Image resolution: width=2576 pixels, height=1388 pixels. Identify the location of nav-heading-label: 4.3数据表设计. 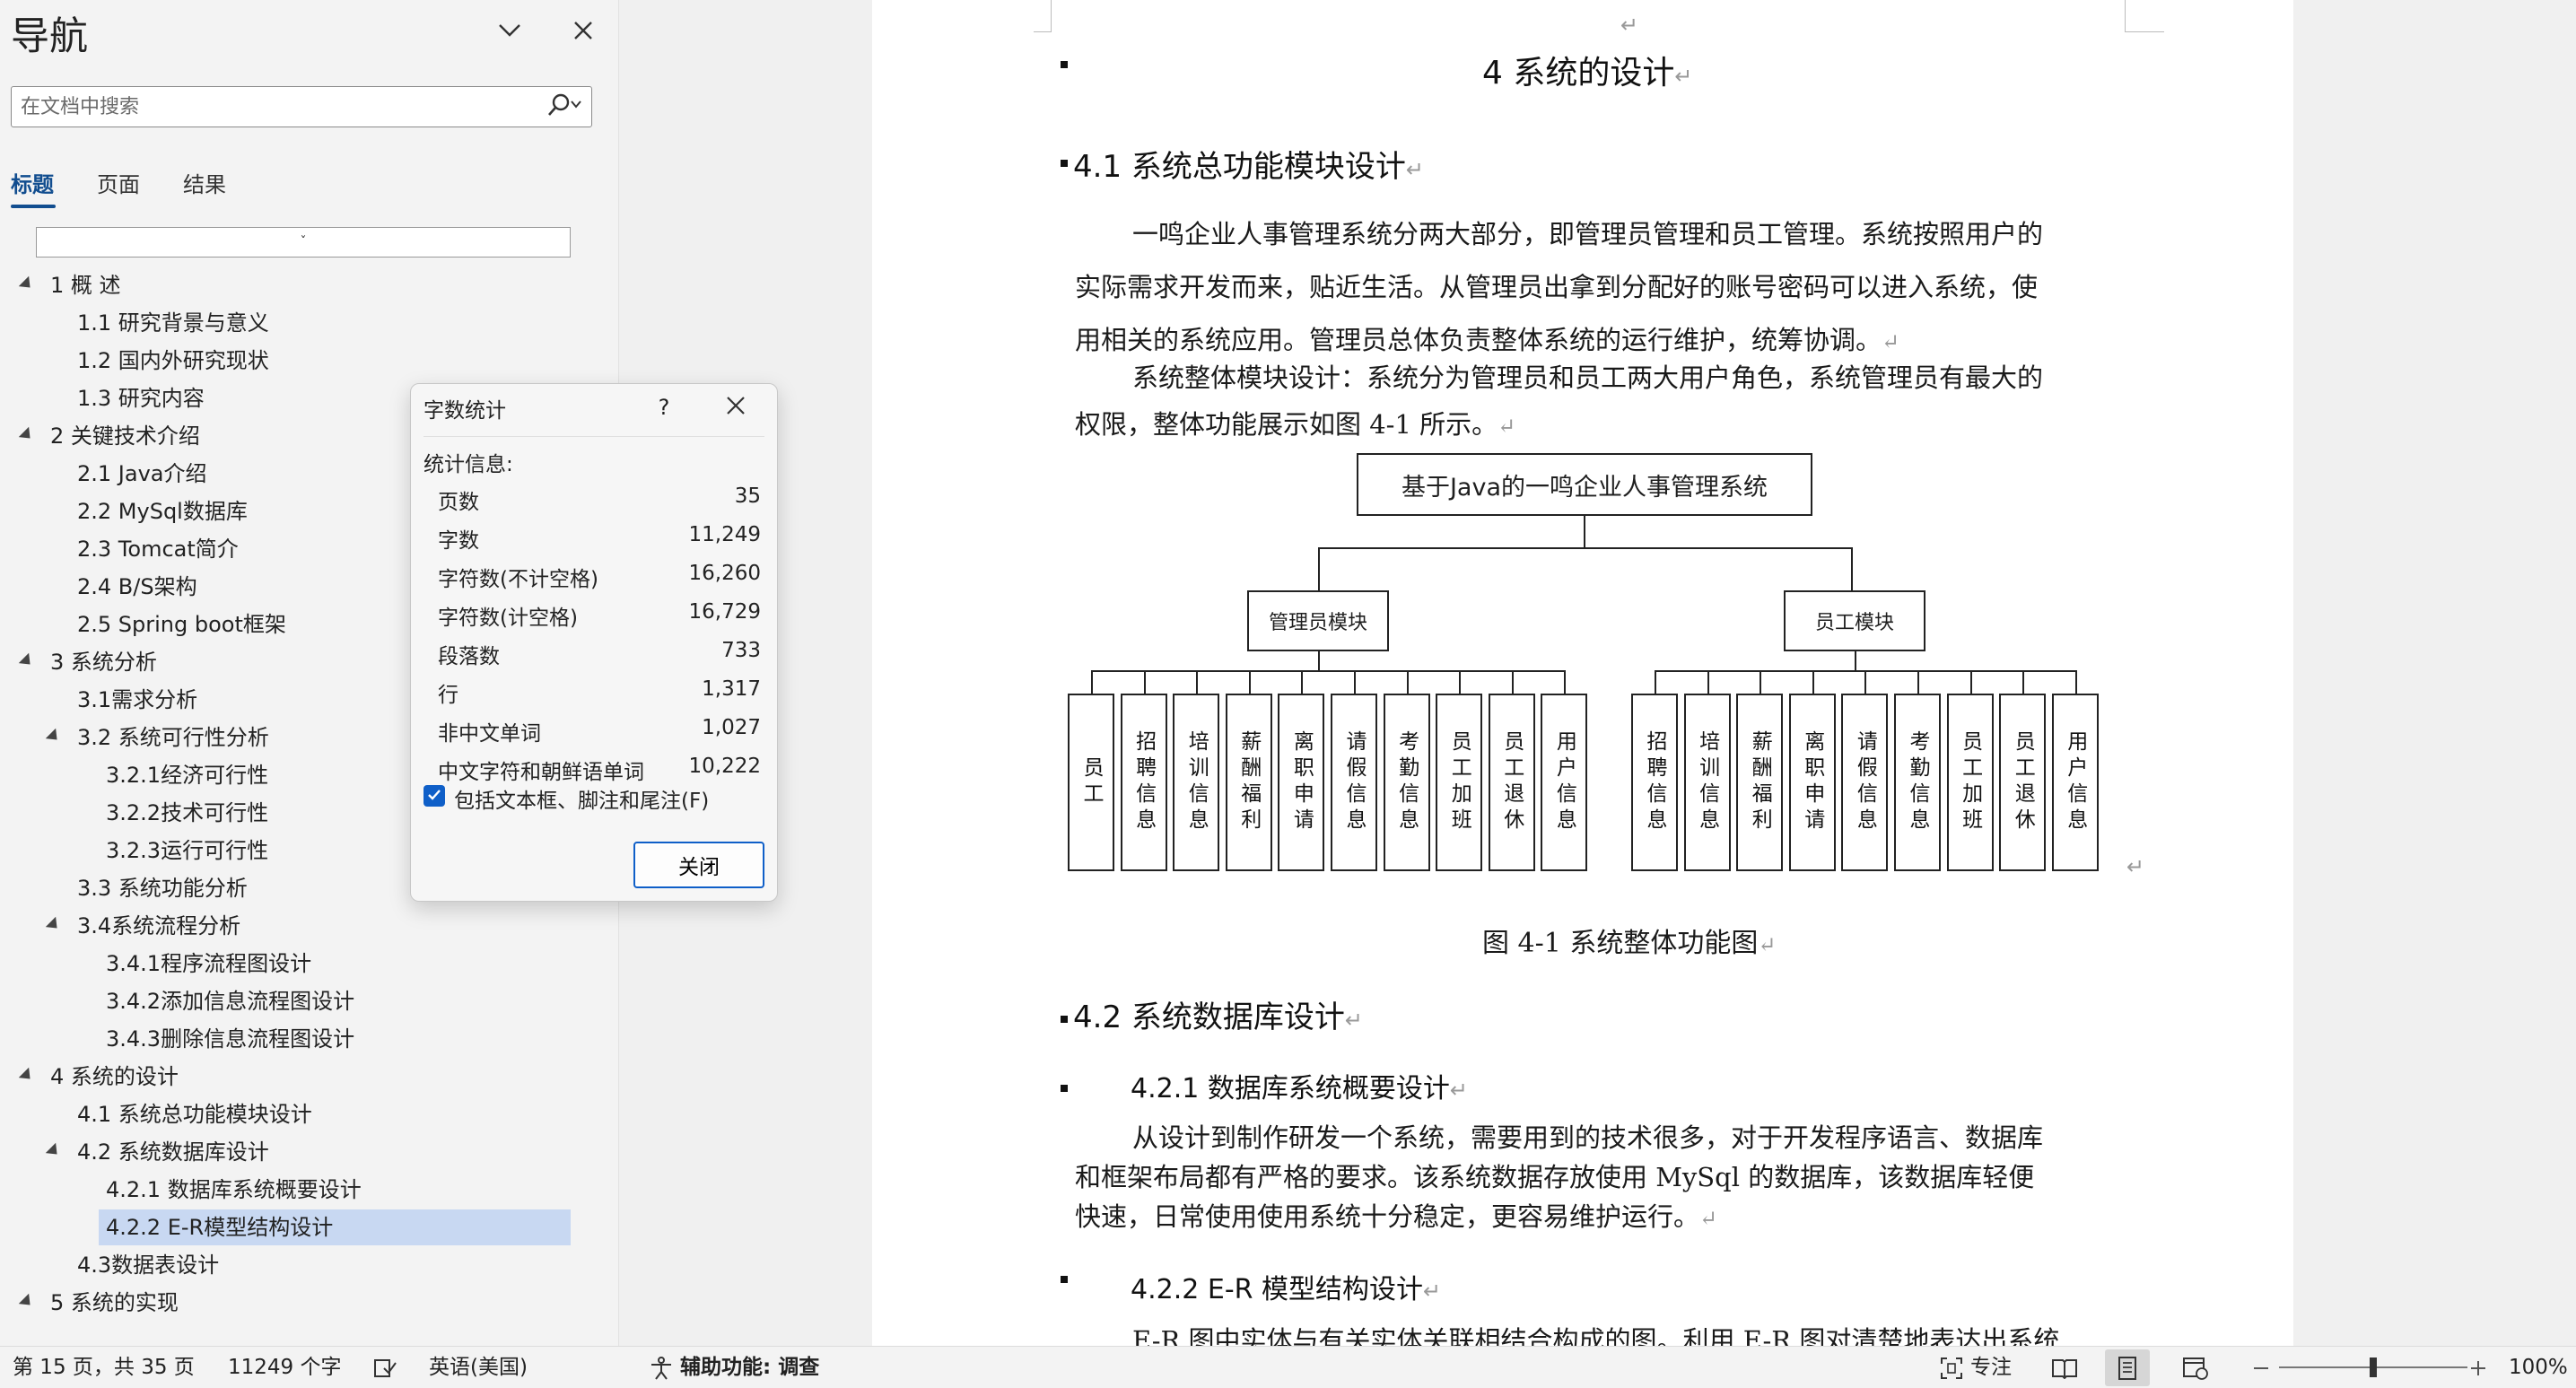
(148, 1265).